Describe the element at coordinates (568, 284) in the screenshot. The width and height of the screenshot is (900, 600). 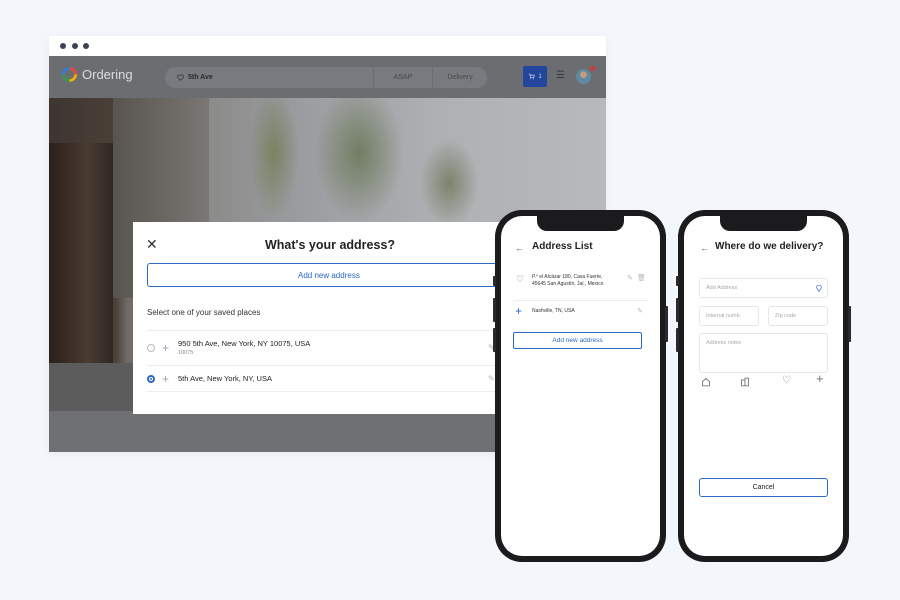
I see `address-line-2: 45645 San Agustín, Jal., Mexico` at that location.